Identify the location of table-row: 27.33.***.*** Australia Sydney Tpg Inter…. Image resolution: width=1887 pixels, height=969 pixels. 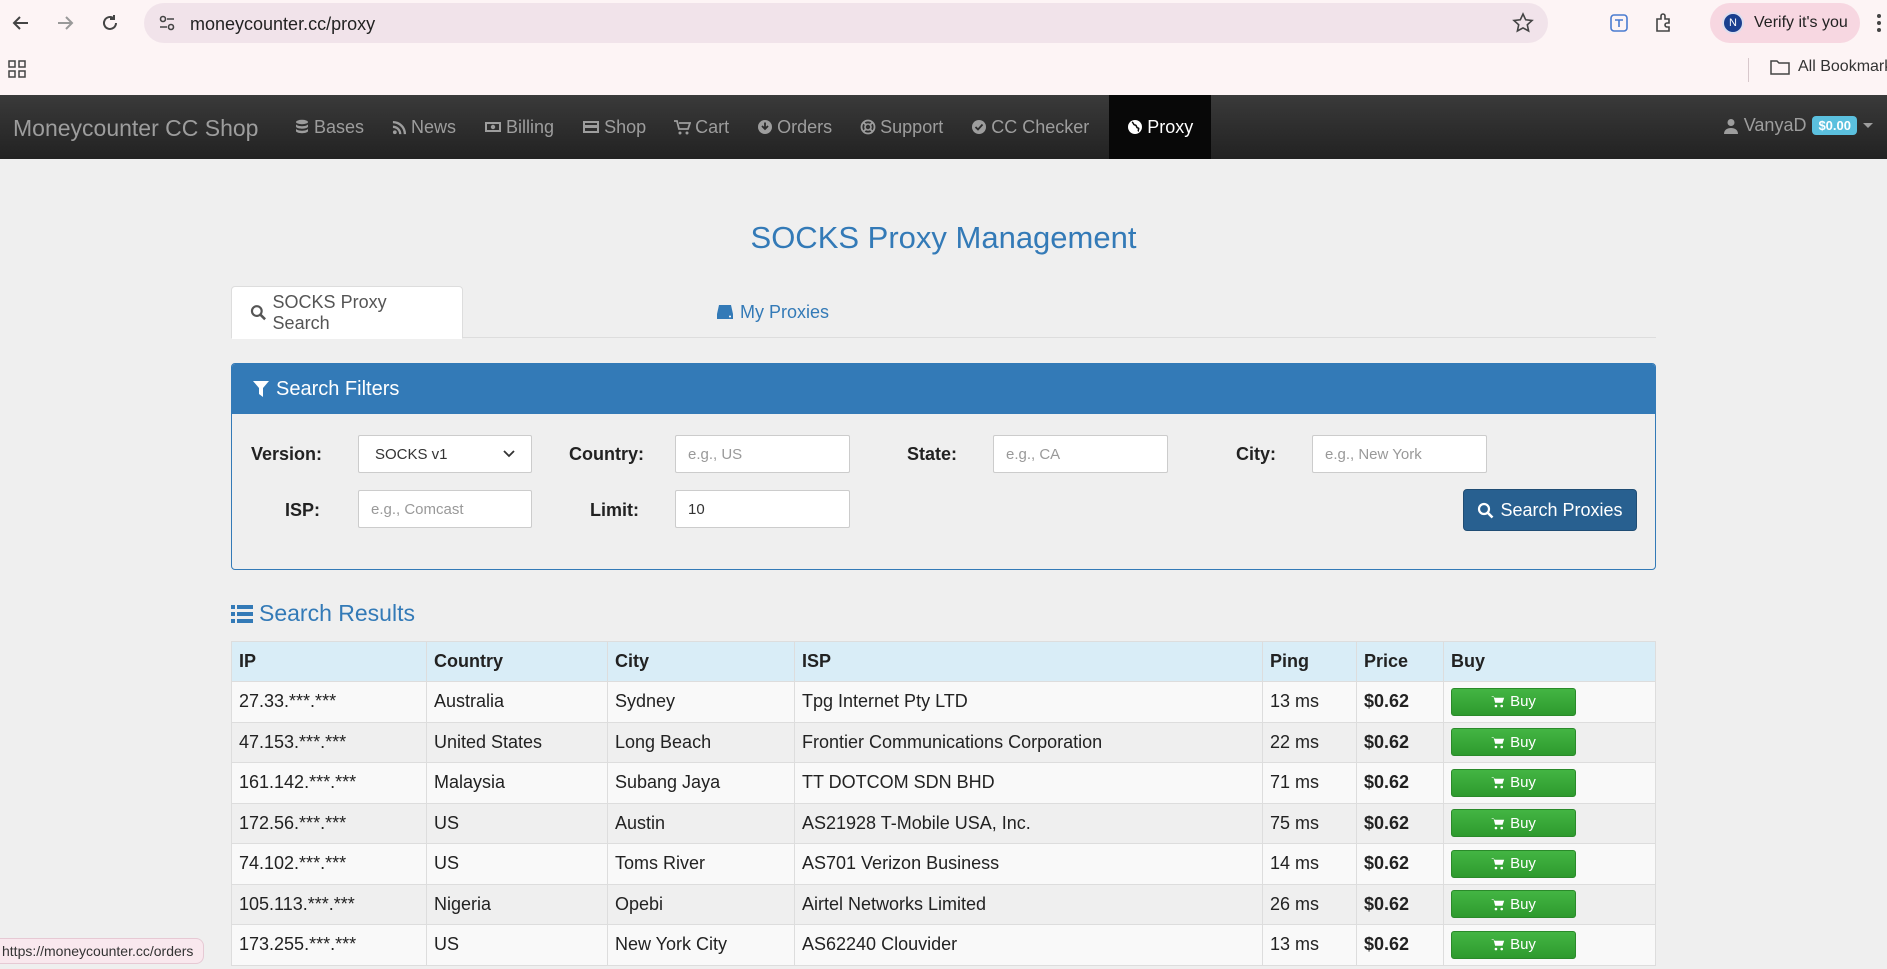
(943, 702).